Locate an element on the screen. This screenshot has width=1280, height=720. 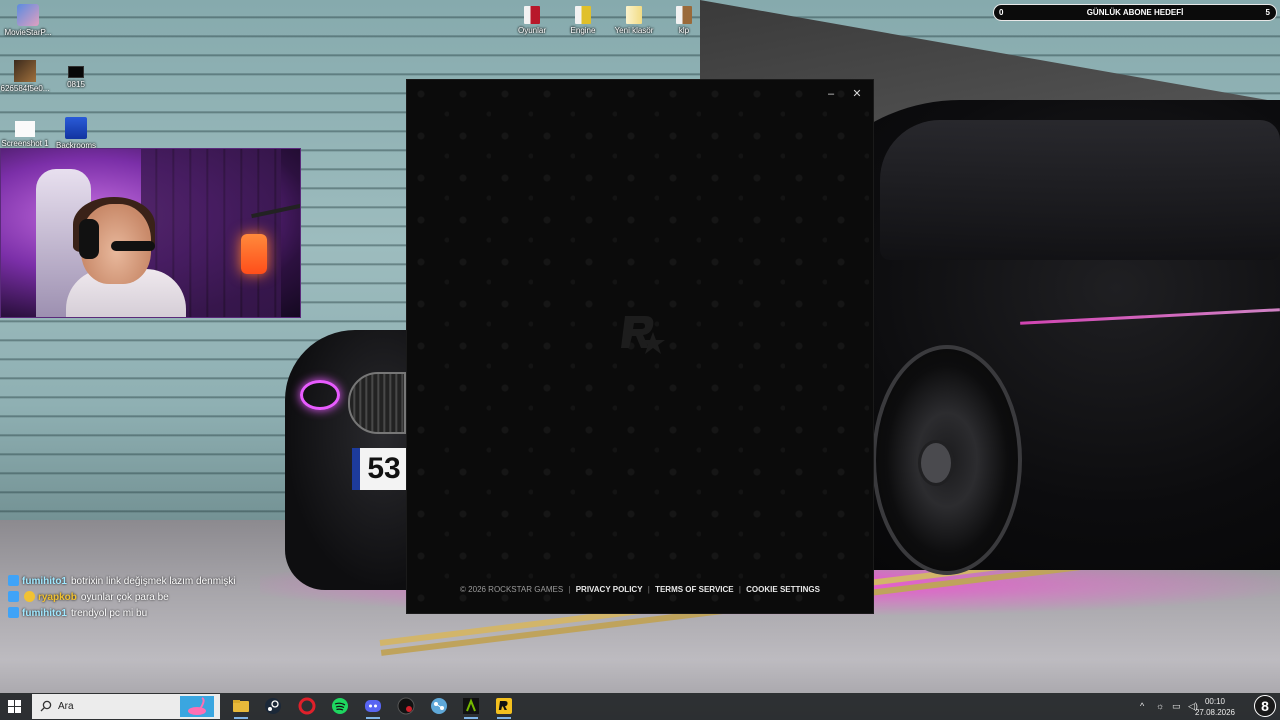
taskbar-discord is located at coordinates (373, 708).